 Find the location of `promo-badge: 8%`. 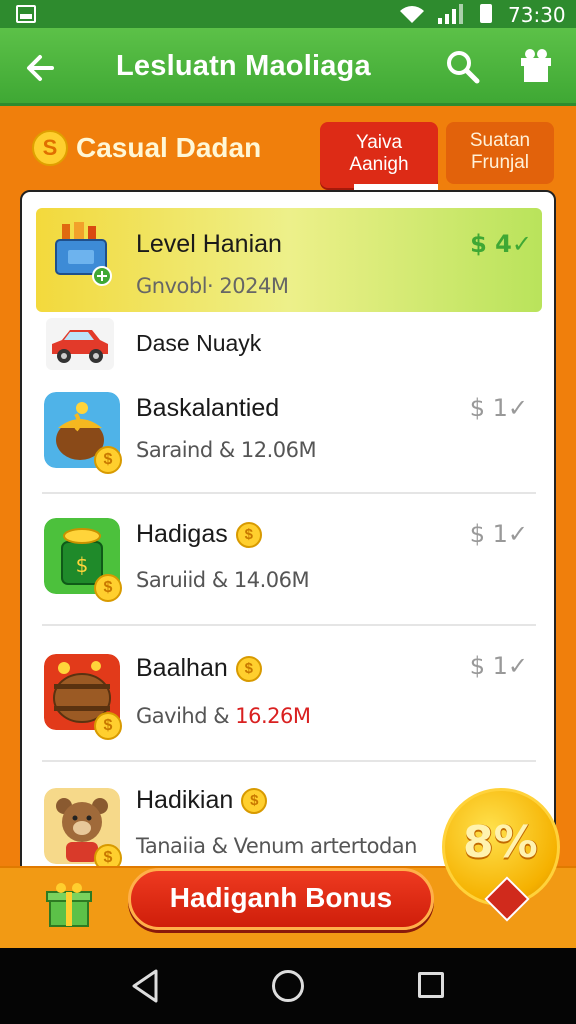

promo-badge: 8% is located at coordinates (501, 855).